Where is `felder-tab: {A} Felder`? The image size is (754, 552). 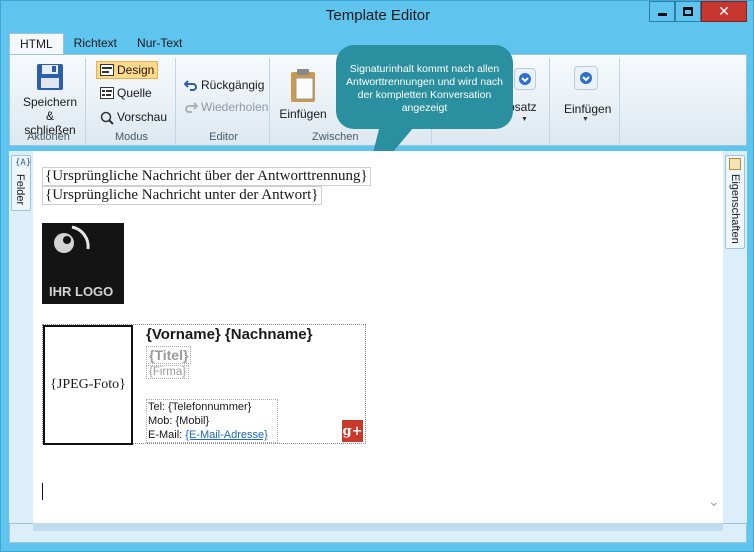
felder-tab: {A} Felder is located at coordinates (21, 183).